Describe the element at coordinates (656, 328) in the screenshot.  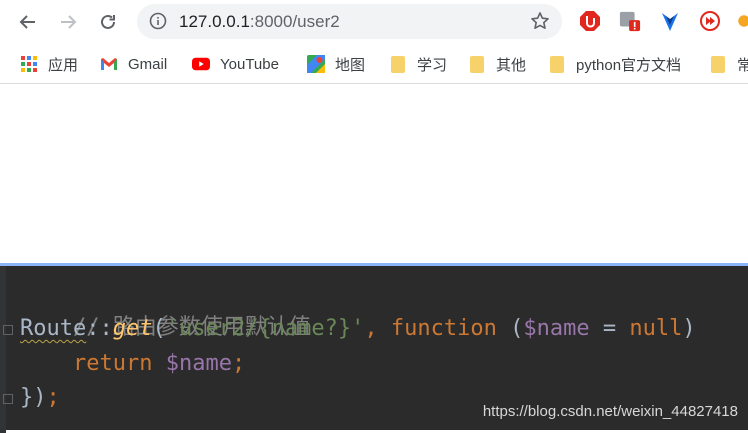
I see `code-keyword-null: null` at that location.